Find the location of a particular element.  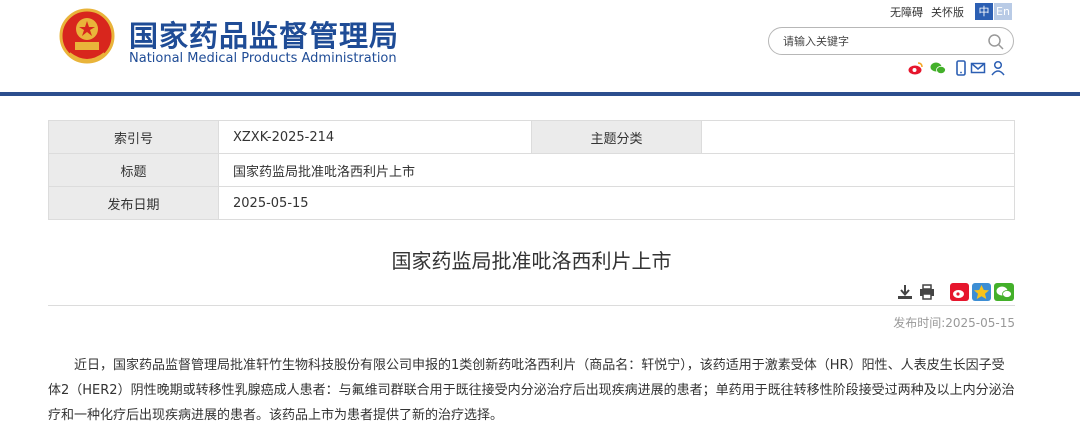

article-title: 国家药监局批准吡洛西利片上市 is located at coordinates (531, 261).